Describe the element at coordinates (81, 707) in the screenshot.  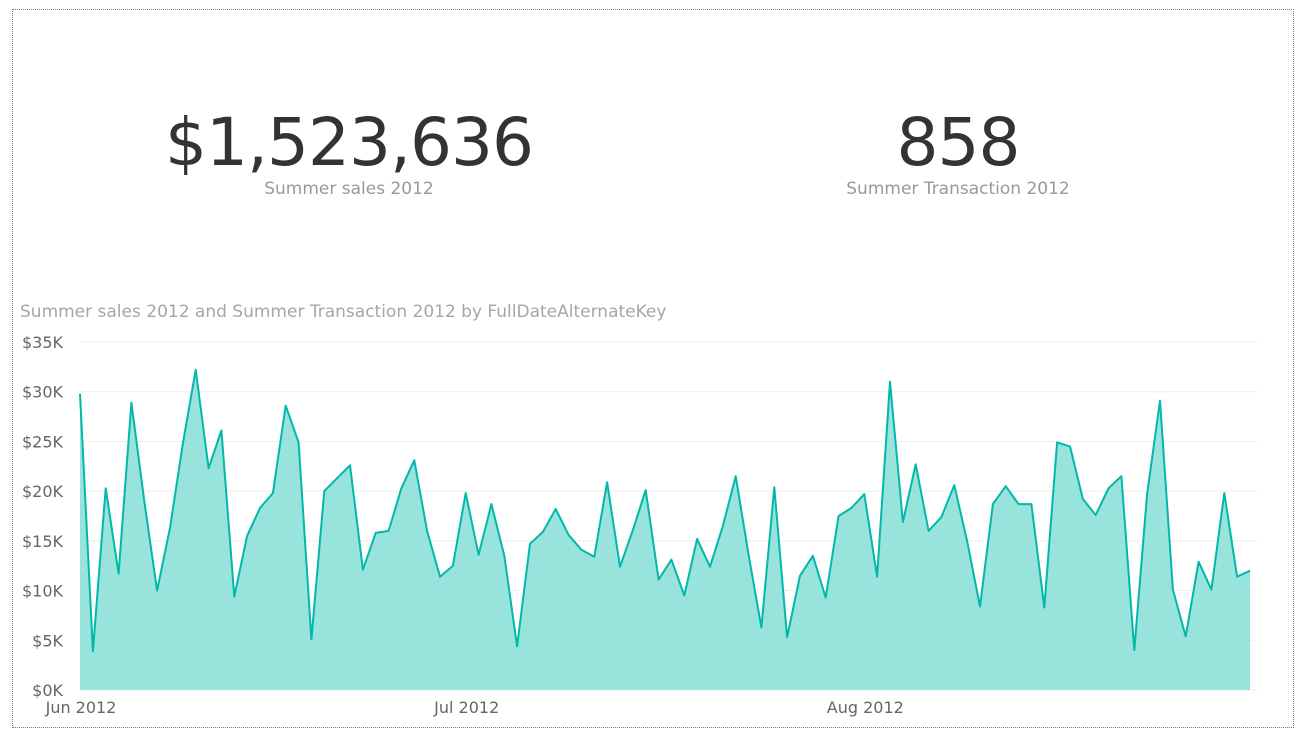
I see `x-tick-label: Jun 2012` at that location.